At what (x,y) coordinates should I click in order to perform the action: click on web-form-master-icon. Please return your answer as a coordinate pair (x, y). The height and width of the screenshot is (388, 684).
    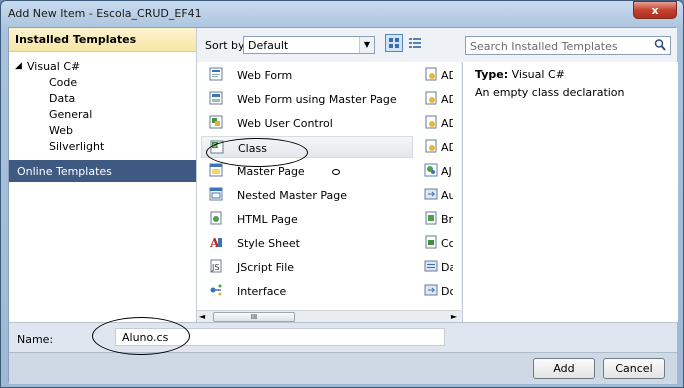
    Looking at the image, I should click on (216, 98).